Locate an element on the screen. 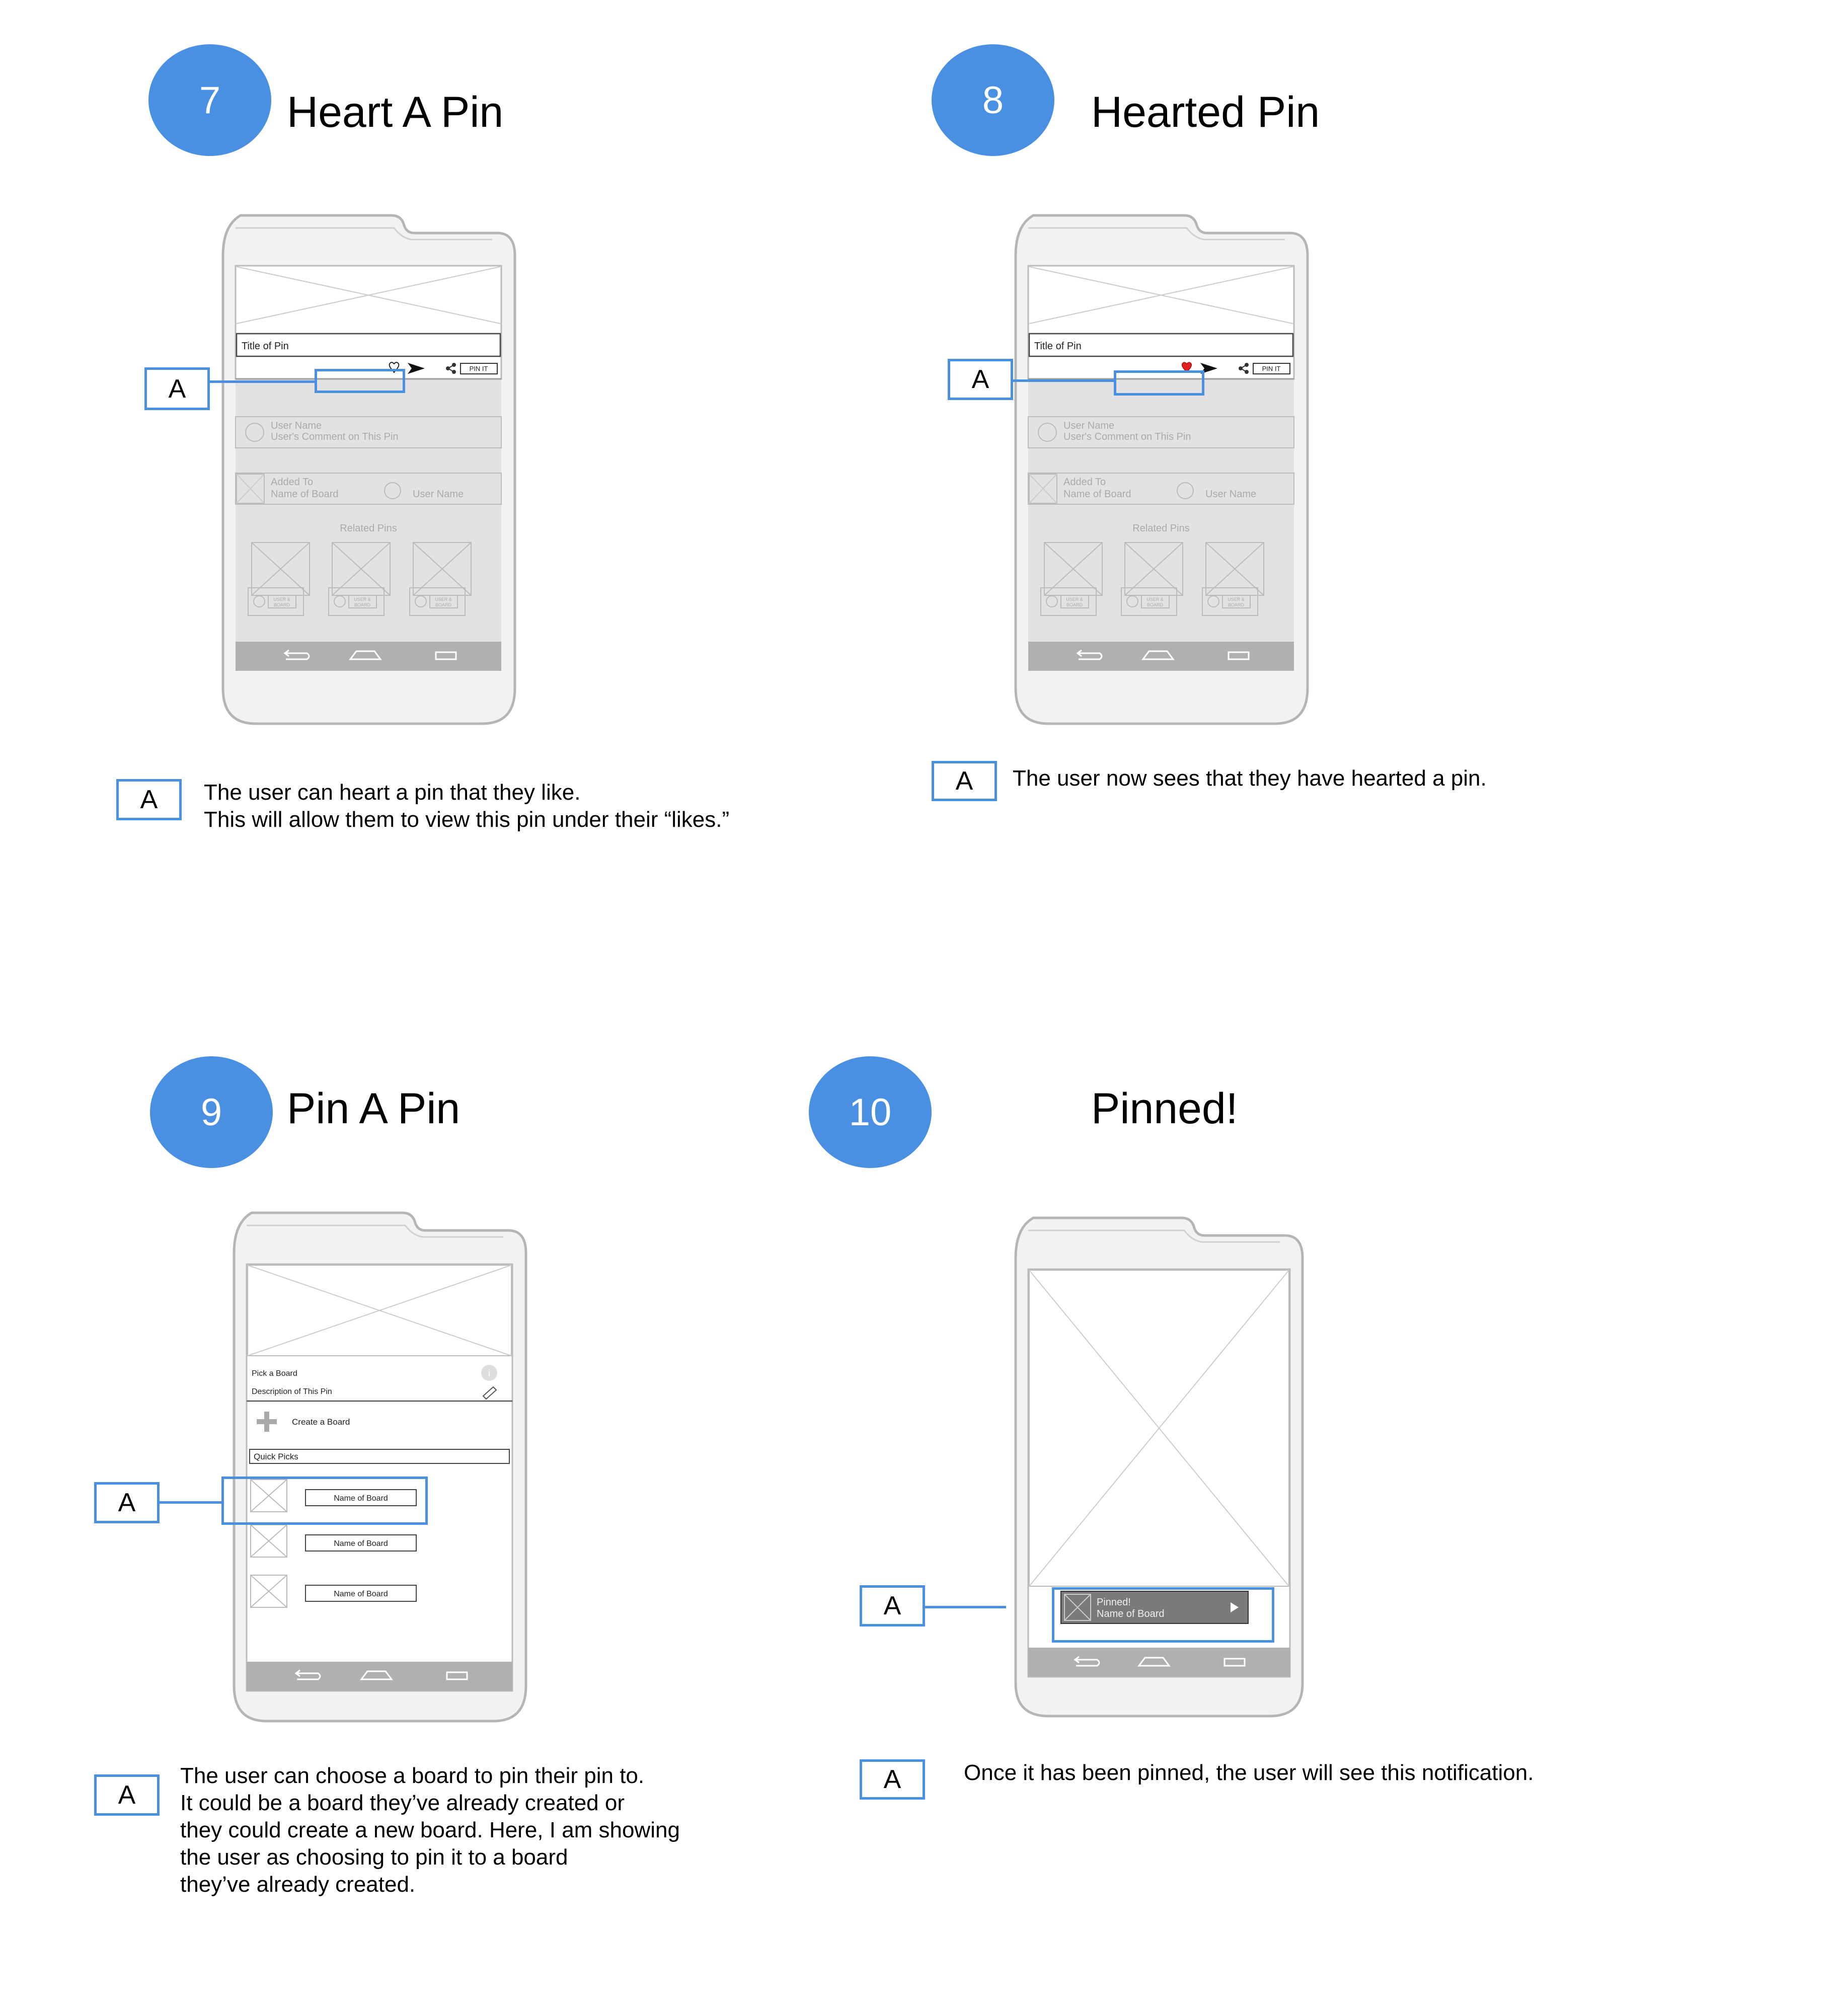  legend-label-7: A is located at coordinates (149, 799).